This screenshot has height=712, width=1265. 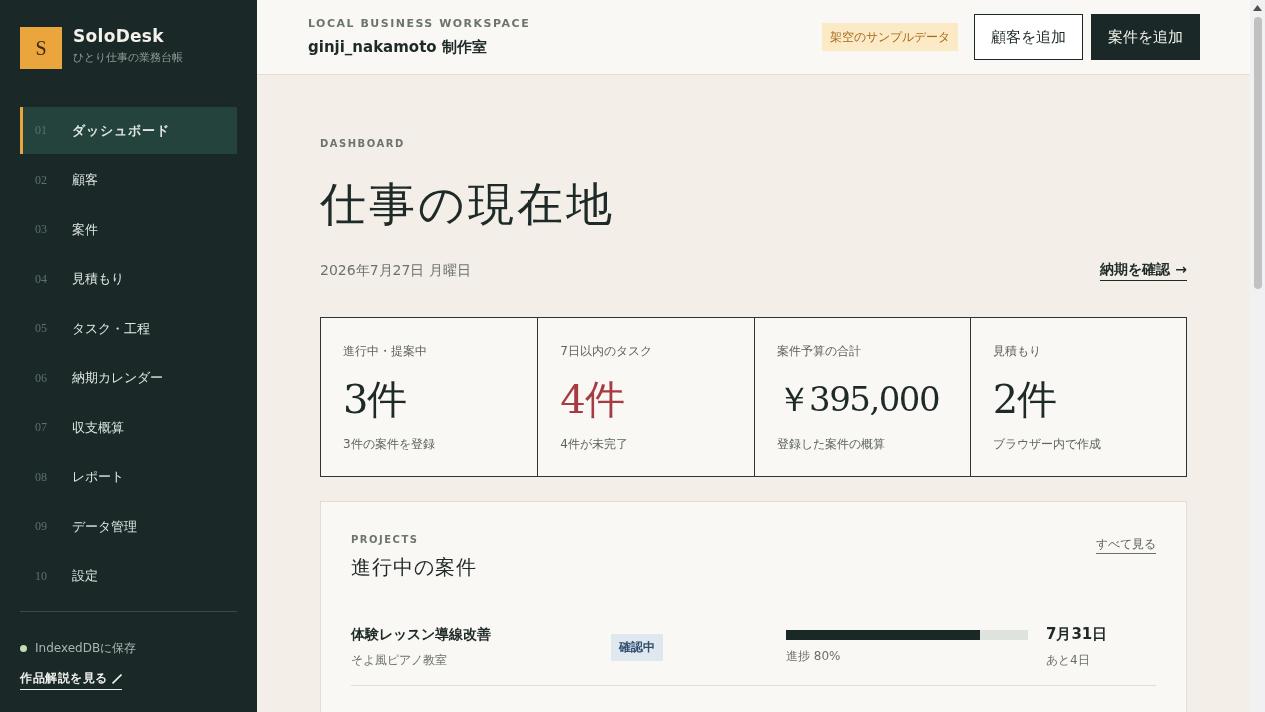 What do you see at coordinates (858, 399) in the screenshot?
I see `stat-value: ￥395,000` at bounding box center [858, 399].